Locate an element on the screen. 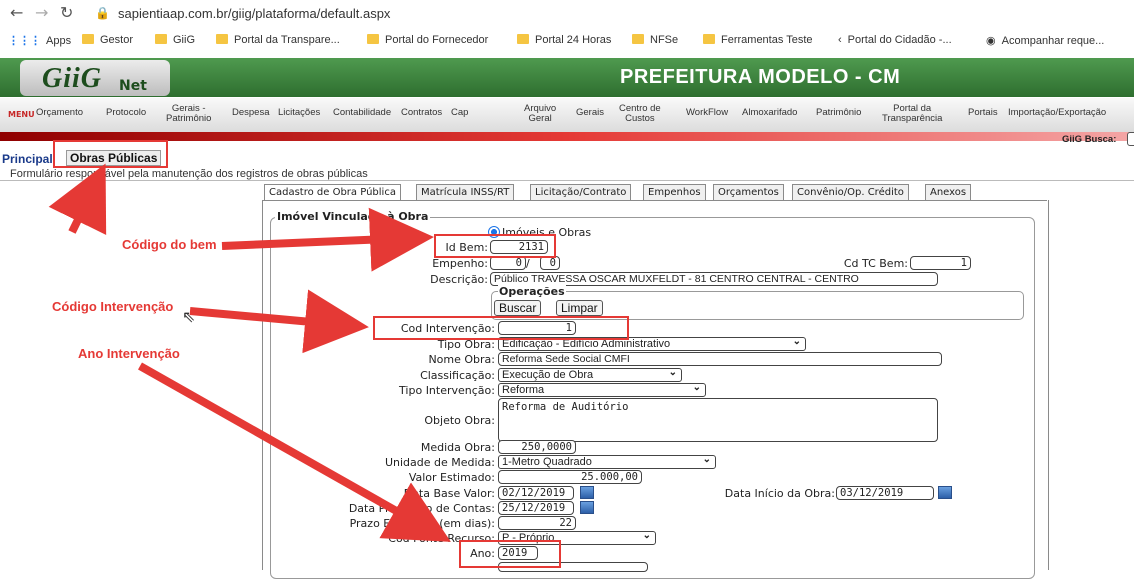 The image size is (1134, 579). arrow-to-ano is located at coordinates (294, 452).